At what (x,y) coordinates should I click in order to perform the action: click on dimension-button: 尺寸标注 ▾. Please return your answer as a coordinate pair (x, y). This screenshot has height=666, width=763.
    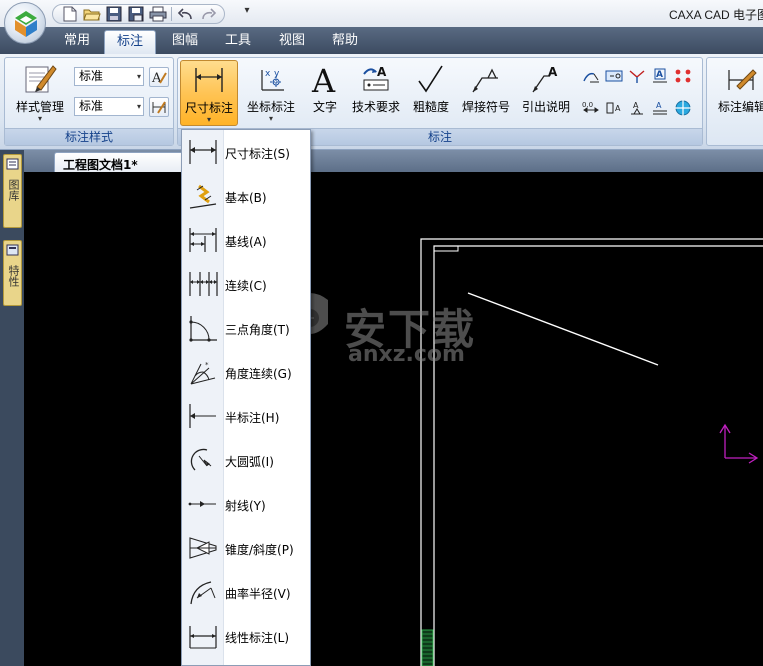
    Looking at the image, I should click on (209, 93).